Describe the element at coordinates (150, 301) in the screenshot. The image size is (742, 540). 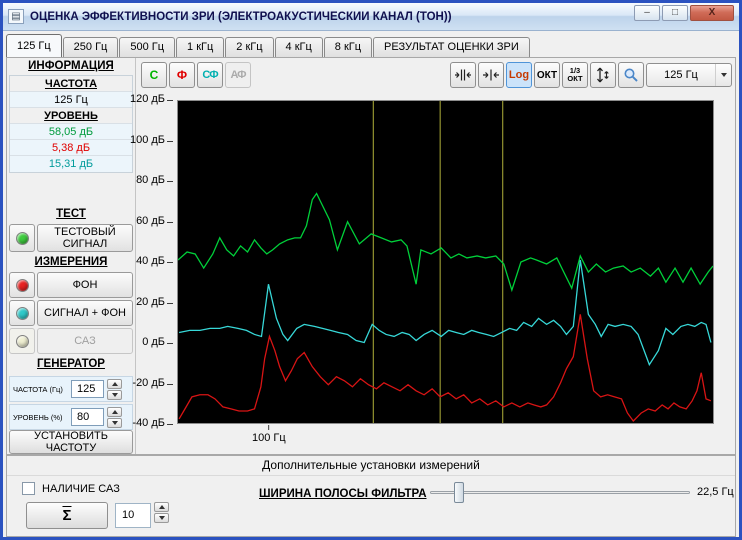
I see `y-axis-tick-label: 20 дБ` at that location.